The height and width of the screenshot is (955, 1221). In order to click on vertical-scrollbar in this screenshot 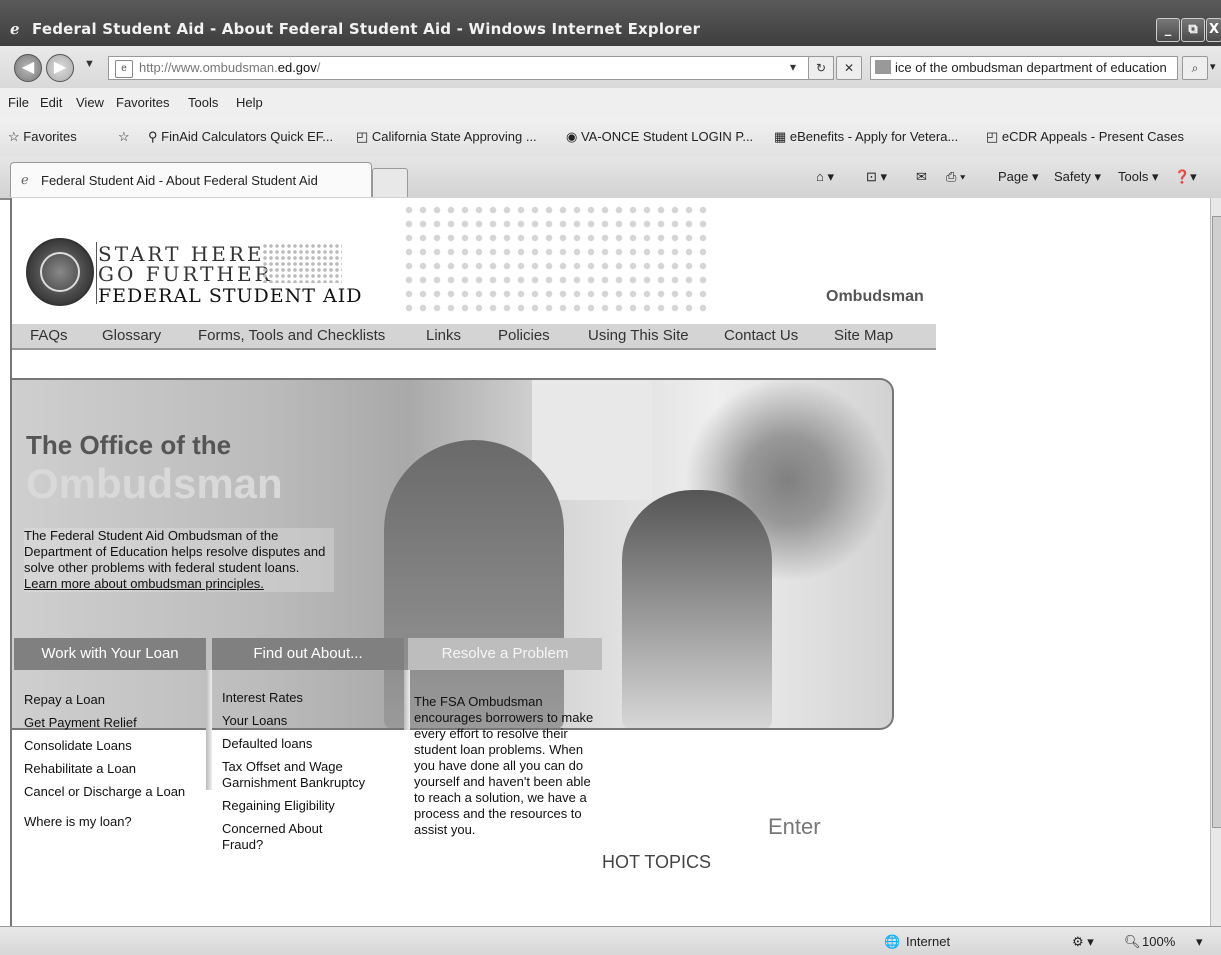, I will do `click(1215, 562)`.